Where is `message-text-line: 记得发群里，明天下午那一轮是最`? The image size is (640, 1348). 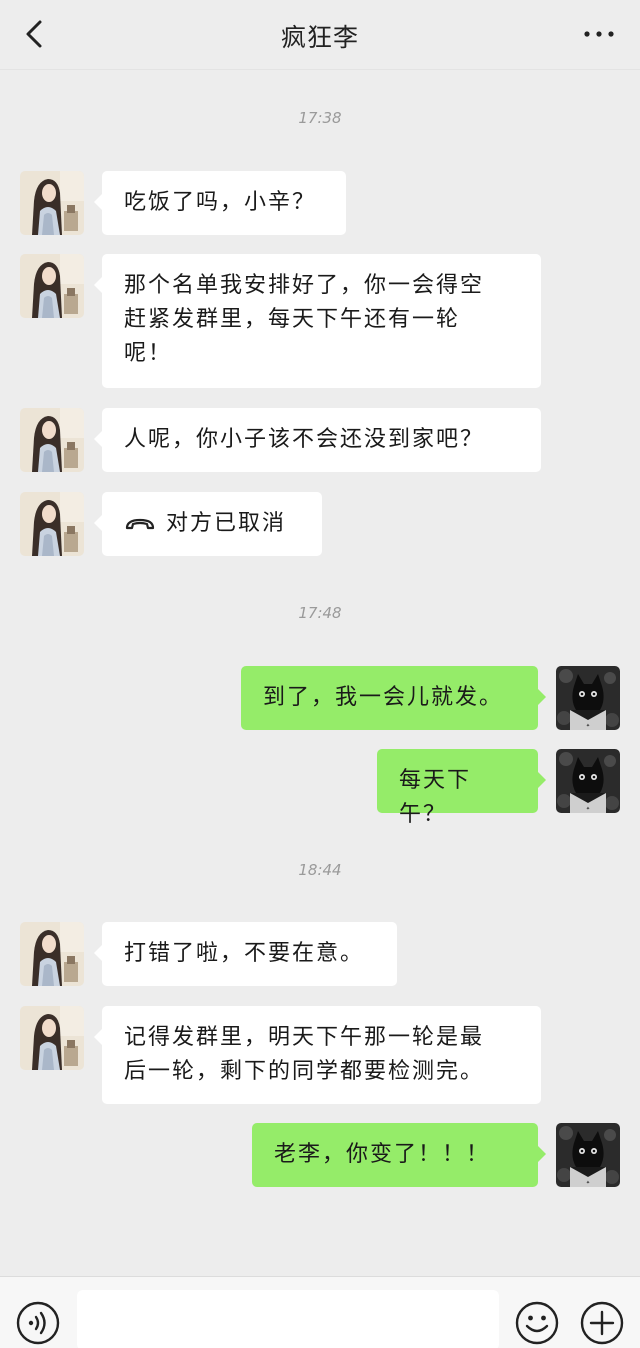
message-text-line: 记得发群里，明天下午那一轮是最 is located at coordinates (304, 1037).